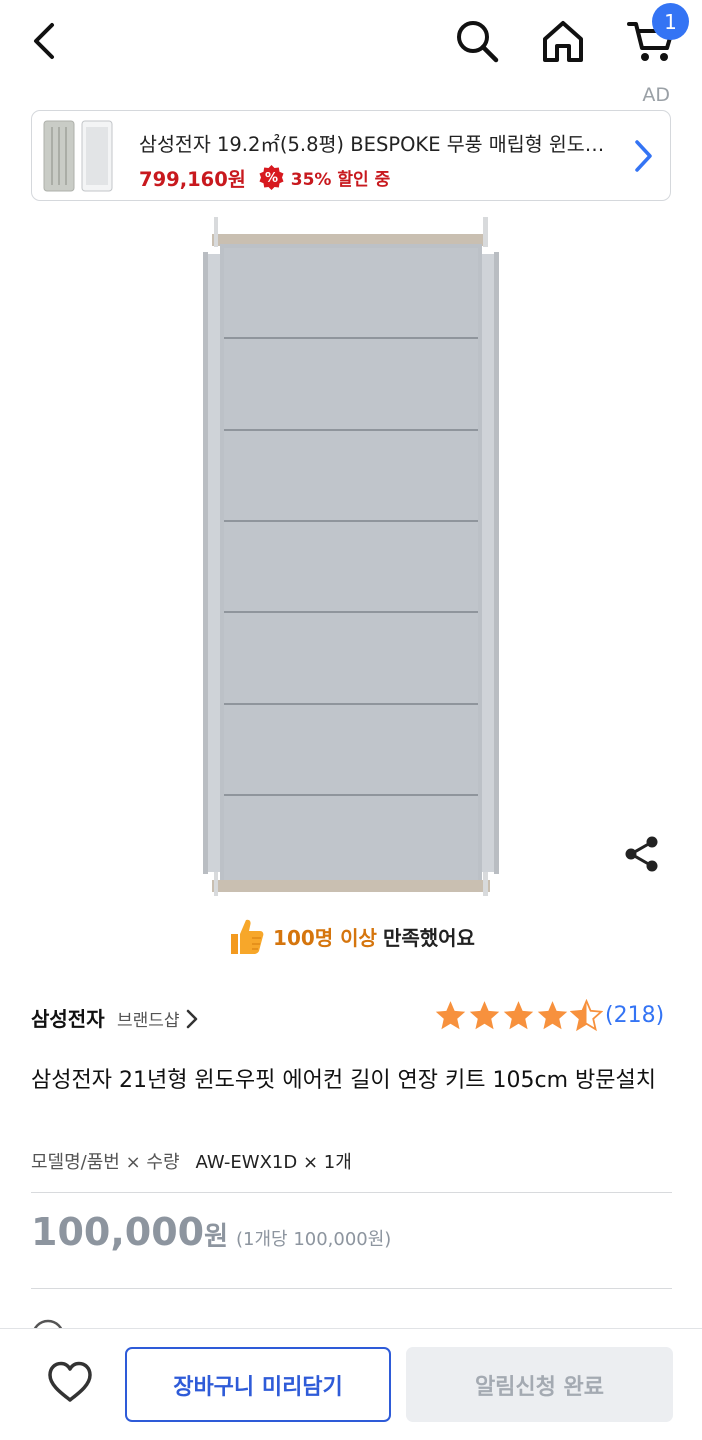  I want to click on brand-shop-link: 브랜드샵, so click(157, 1018).